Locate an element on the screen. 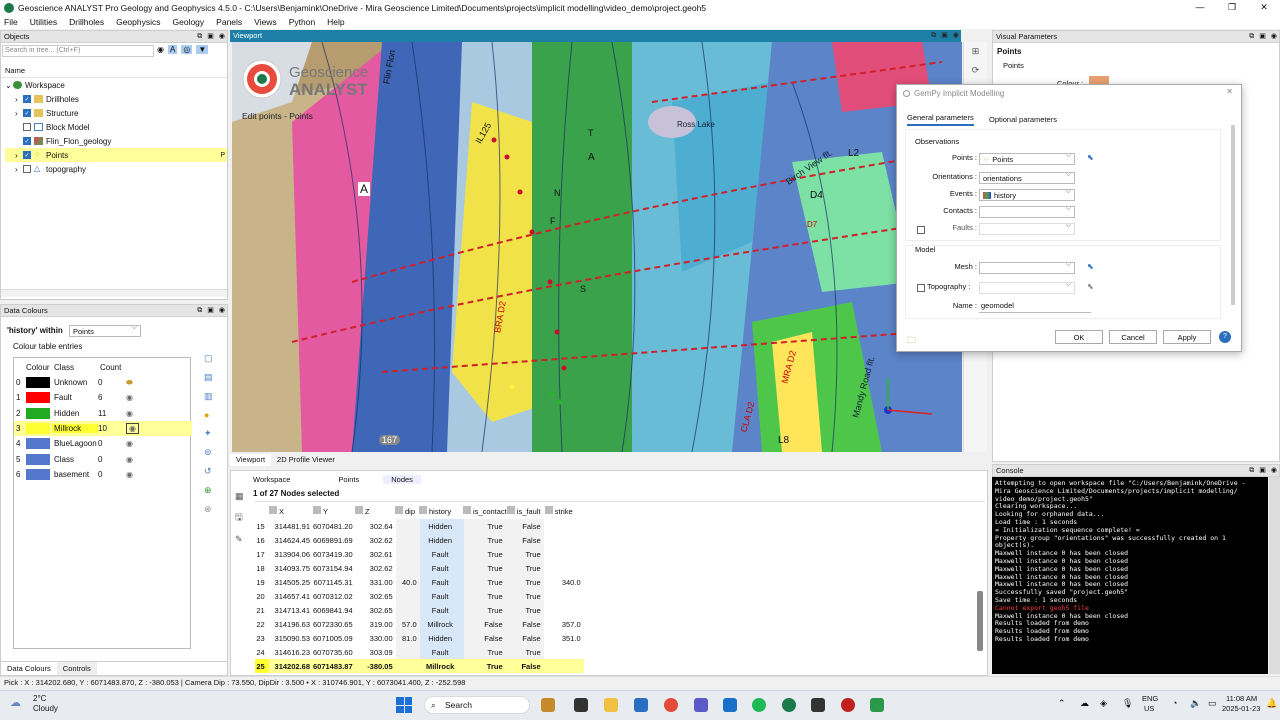 The image size is (1280, 720). cell-s: 357.0 is located at coordinates (564, 624).